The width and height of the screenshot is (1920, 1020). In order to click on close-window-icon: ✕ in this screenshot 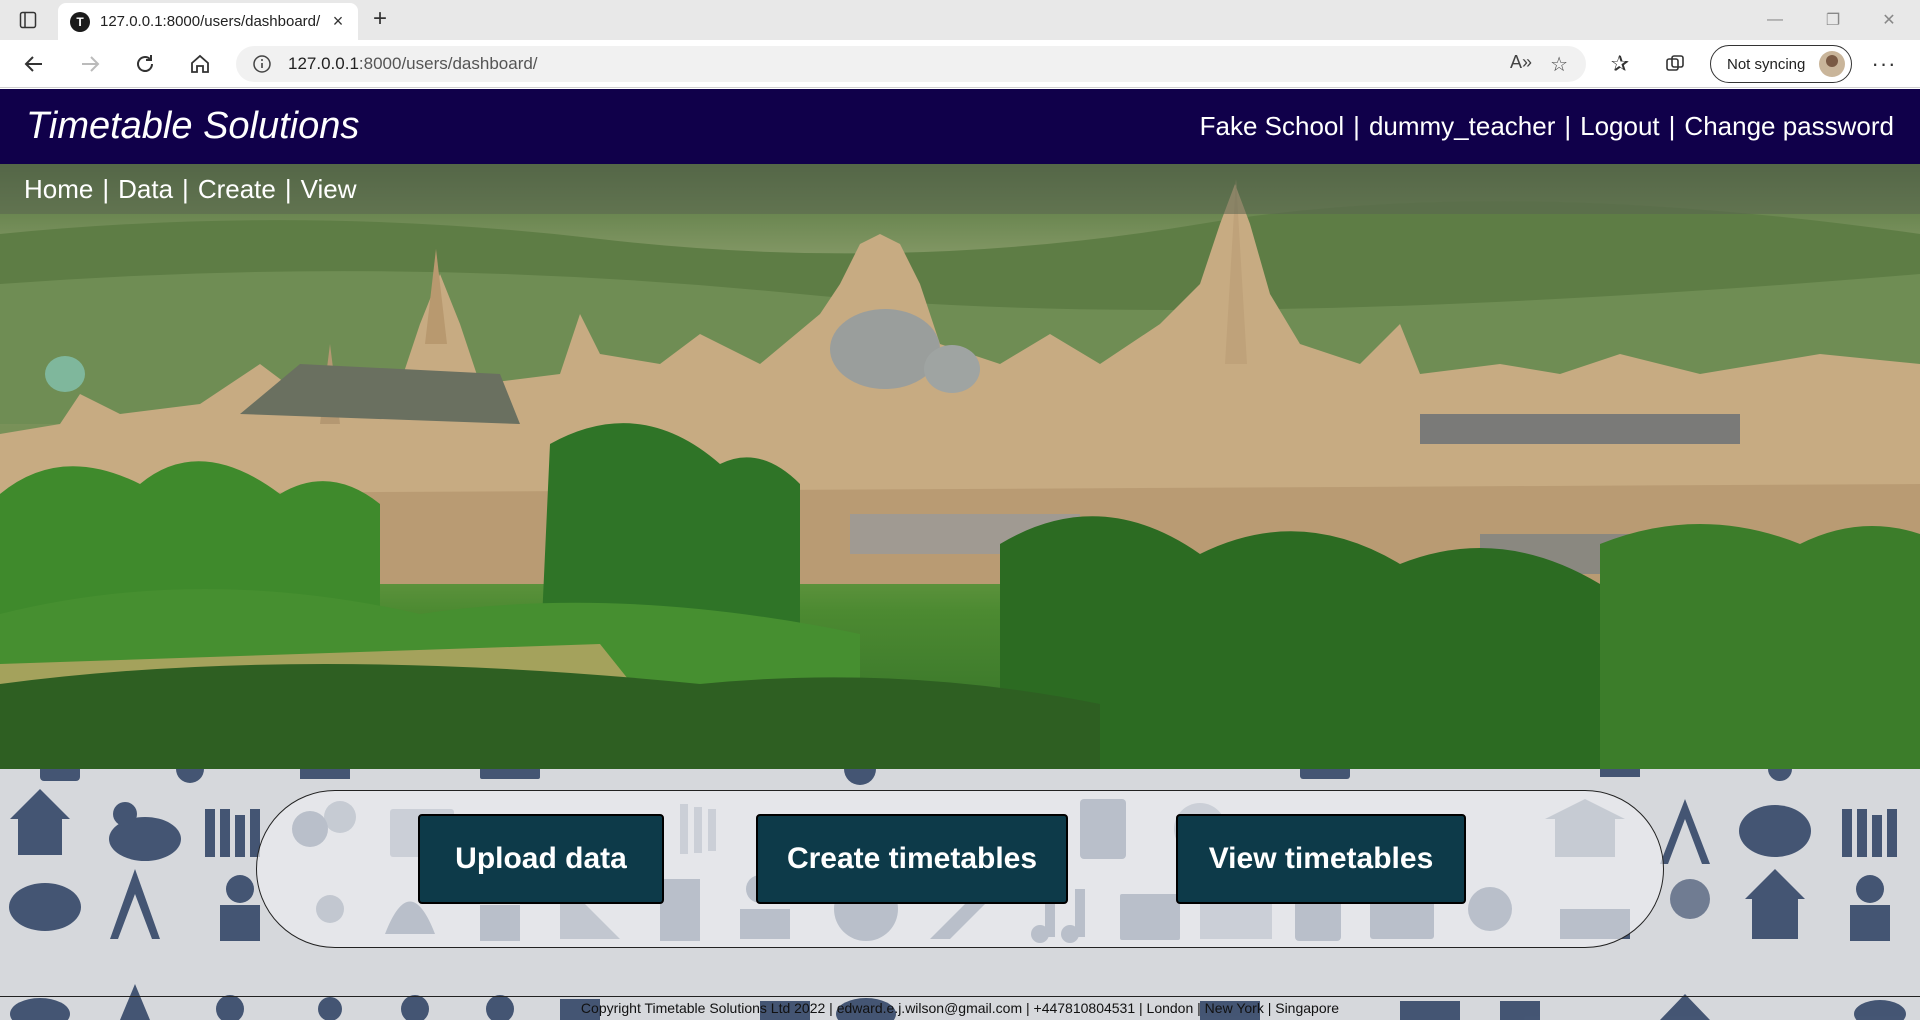, I will do `click(1889, 20)`.